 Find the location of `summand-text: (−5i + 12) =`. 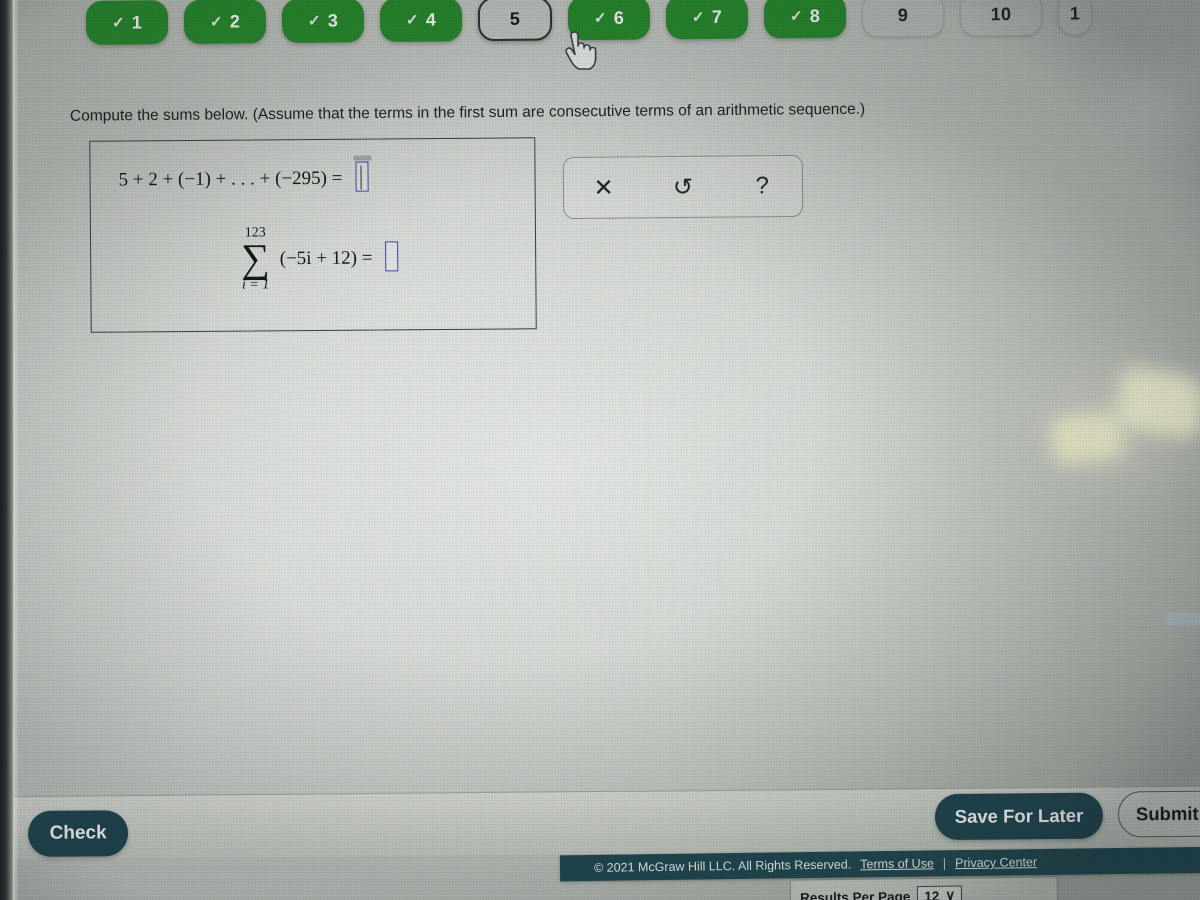

summand-text: (−5i + 12) = is located at coordinates (326, 258).